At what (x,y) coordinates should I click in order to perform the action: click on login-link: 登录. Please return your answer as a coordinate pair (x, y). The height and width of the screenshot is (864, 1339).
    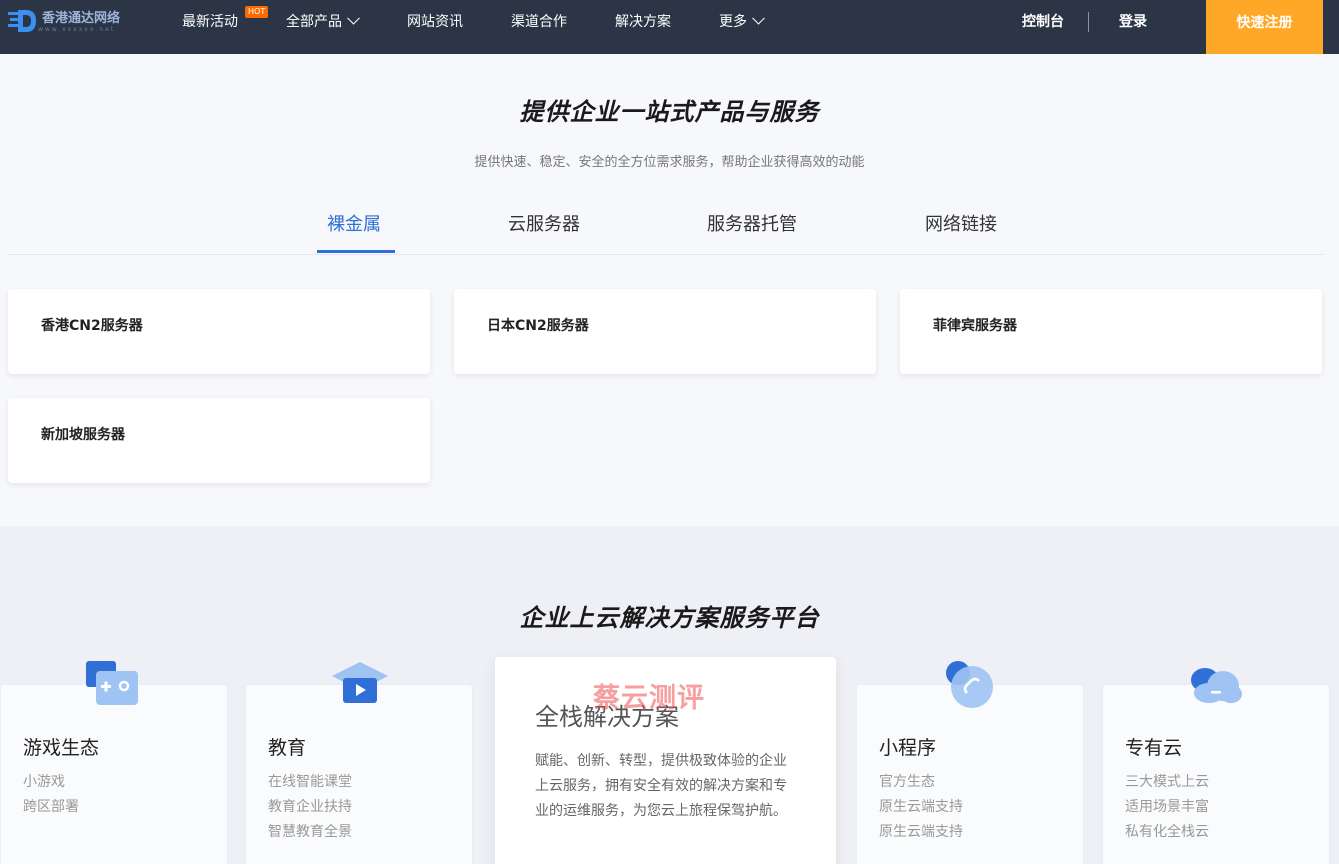
    Looking at the image, I should click on (1133, 22).